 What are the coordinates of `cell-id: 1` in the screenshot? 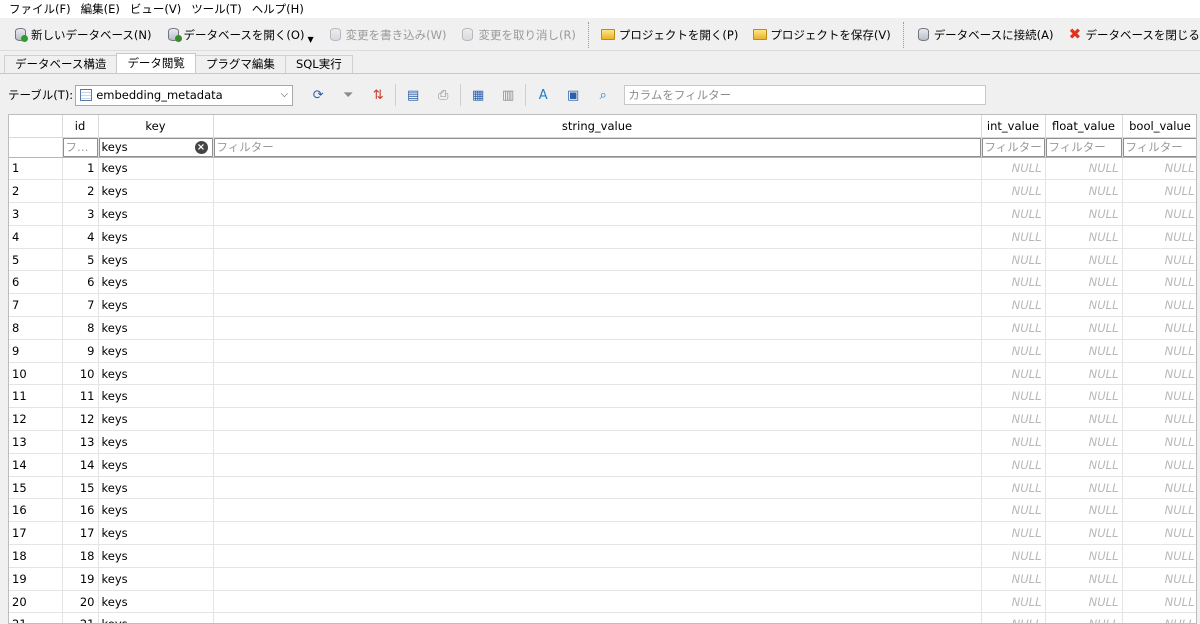 It's located at (80, 169).